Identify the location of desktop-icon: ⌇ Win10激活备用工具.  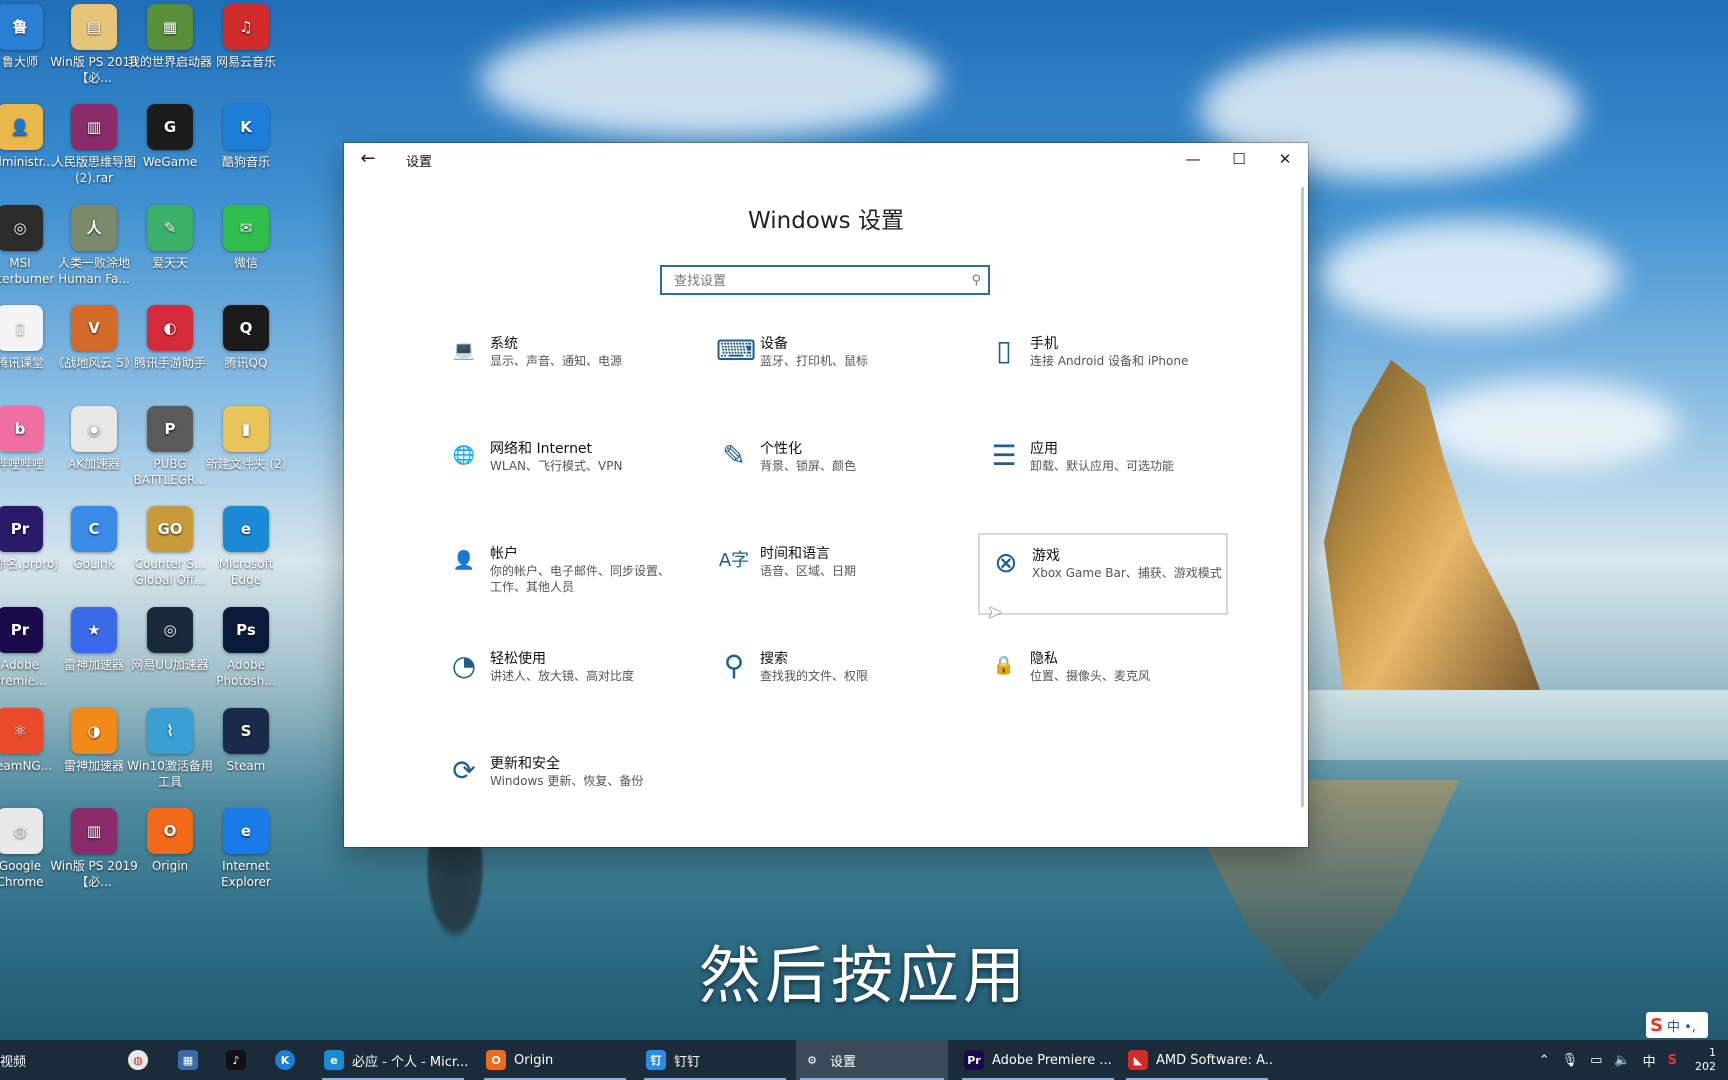
(170, 749).